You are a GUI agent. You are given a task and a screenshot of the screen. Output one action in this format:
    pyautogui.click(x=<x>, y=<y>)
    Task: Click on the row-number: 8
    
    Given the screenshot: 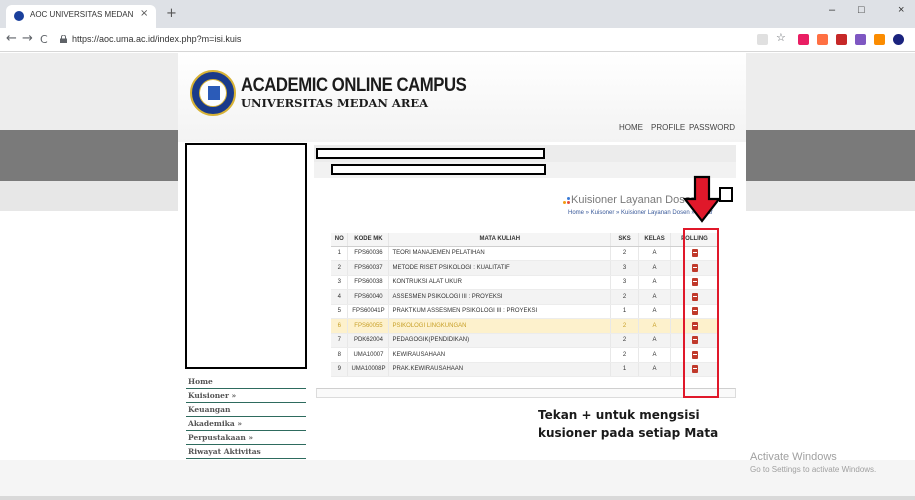 What is the action you would take?
    pyautogui.click(x=340, y=355)
    